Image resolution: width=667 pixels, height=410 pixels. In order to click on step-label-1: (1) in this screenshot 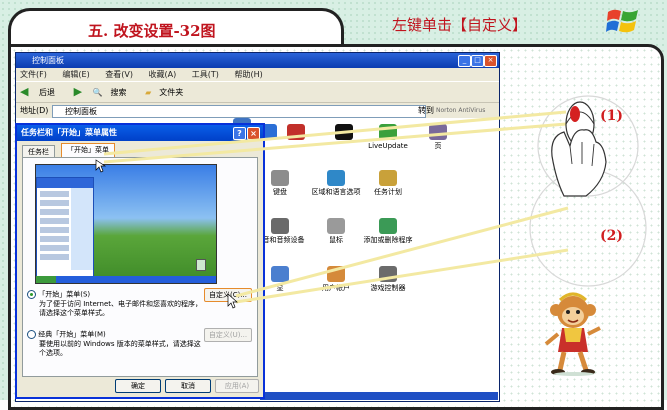, I will do `click(611, 116)`.